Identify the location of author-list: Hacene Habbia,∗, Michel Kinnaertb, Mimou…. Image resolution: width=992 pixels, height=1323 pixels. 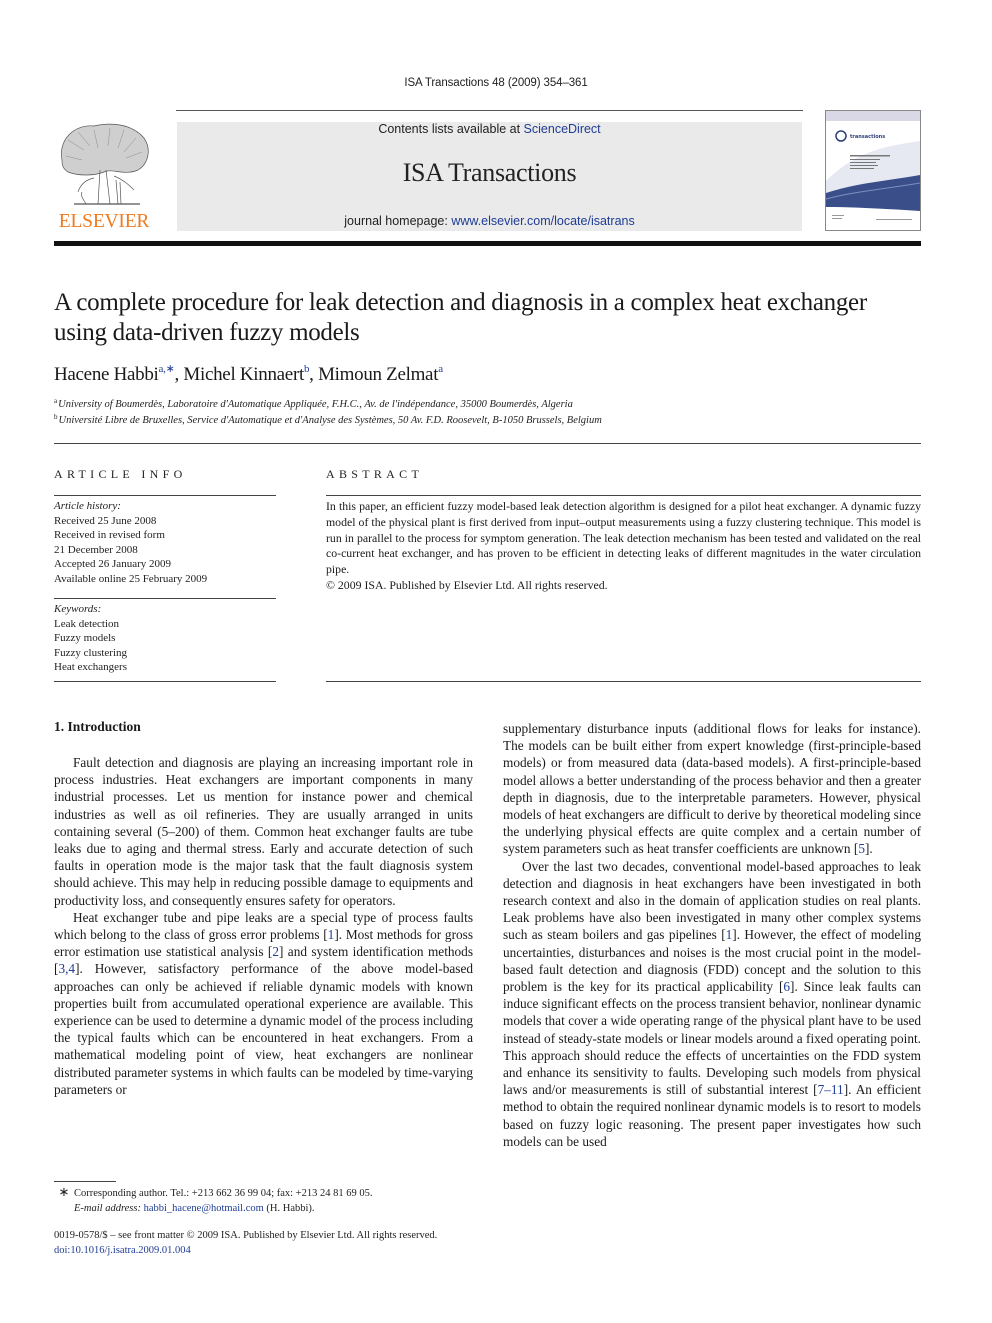
(248, 374).